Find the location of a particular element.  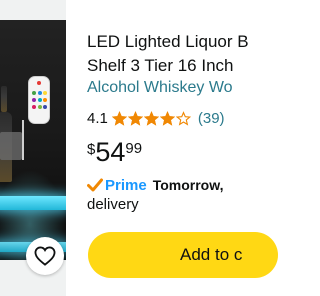

delivery-day: Tomorrow, is located at coordinates (188, 185).